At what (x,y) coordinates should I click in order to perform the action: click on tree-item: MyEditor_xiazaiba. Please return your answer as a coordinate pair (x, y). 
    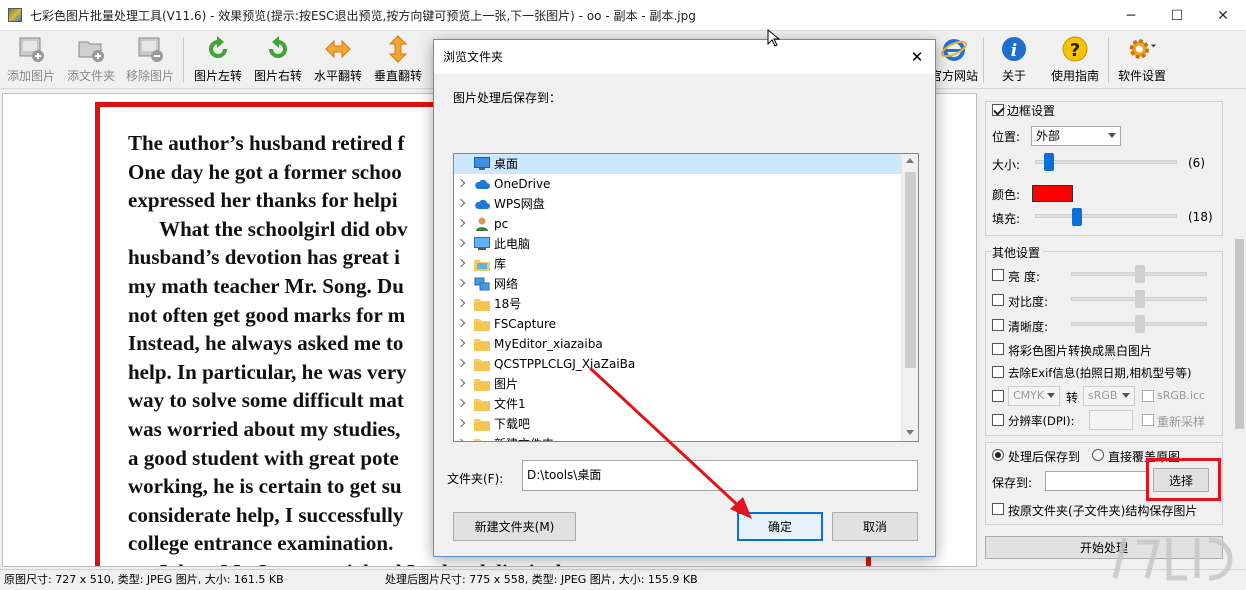
    Looking at the image, I should click on (678, 344).